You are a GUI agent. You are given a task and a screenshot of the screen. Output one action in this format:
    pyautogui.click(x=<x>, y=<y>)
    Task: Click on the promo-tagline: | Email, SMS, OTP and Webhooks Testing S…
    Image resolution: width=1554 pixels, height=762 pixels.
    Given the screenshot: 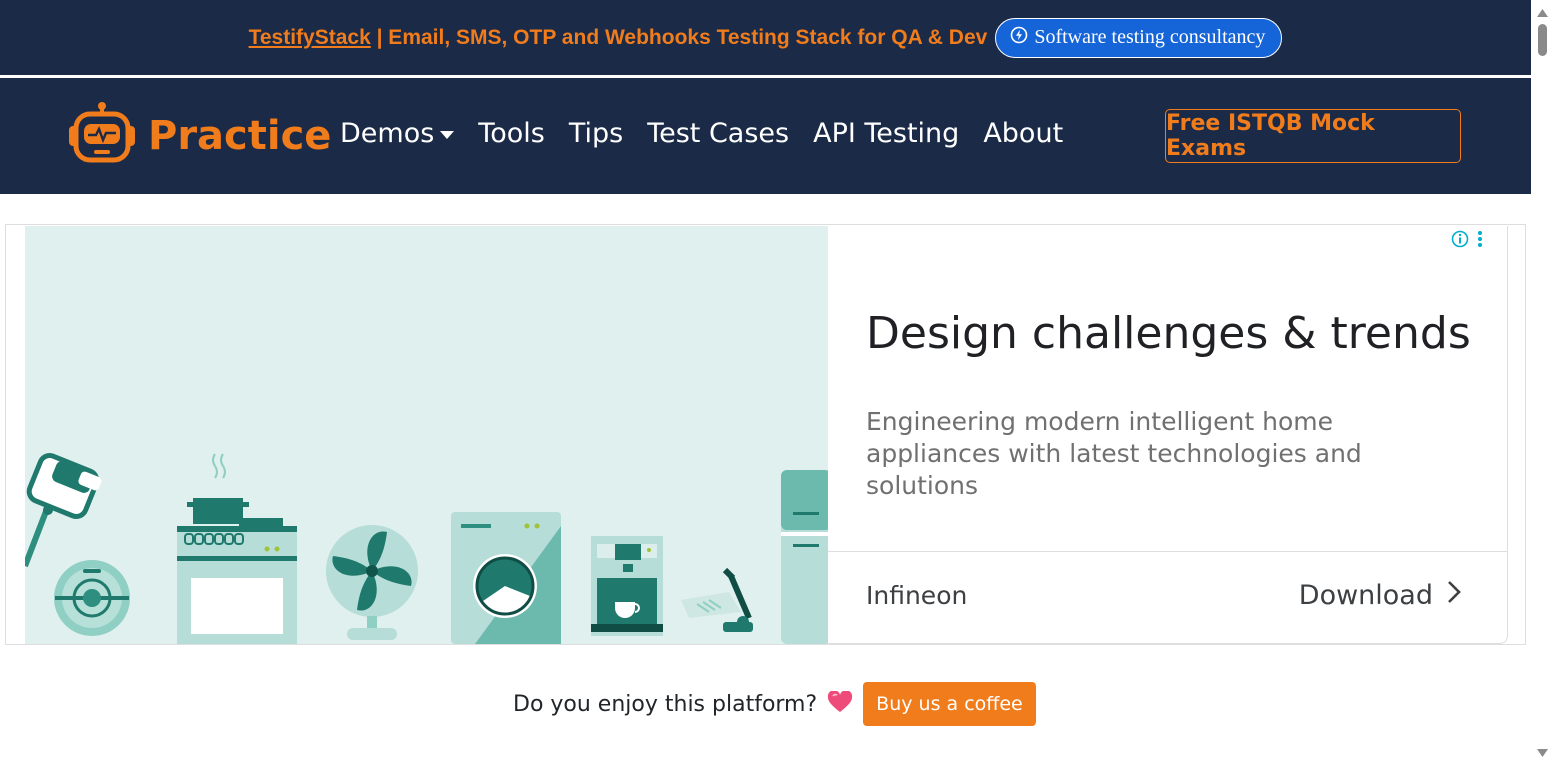 What is the action you would take?
    pyautogui.click(x=679, y=37)
    